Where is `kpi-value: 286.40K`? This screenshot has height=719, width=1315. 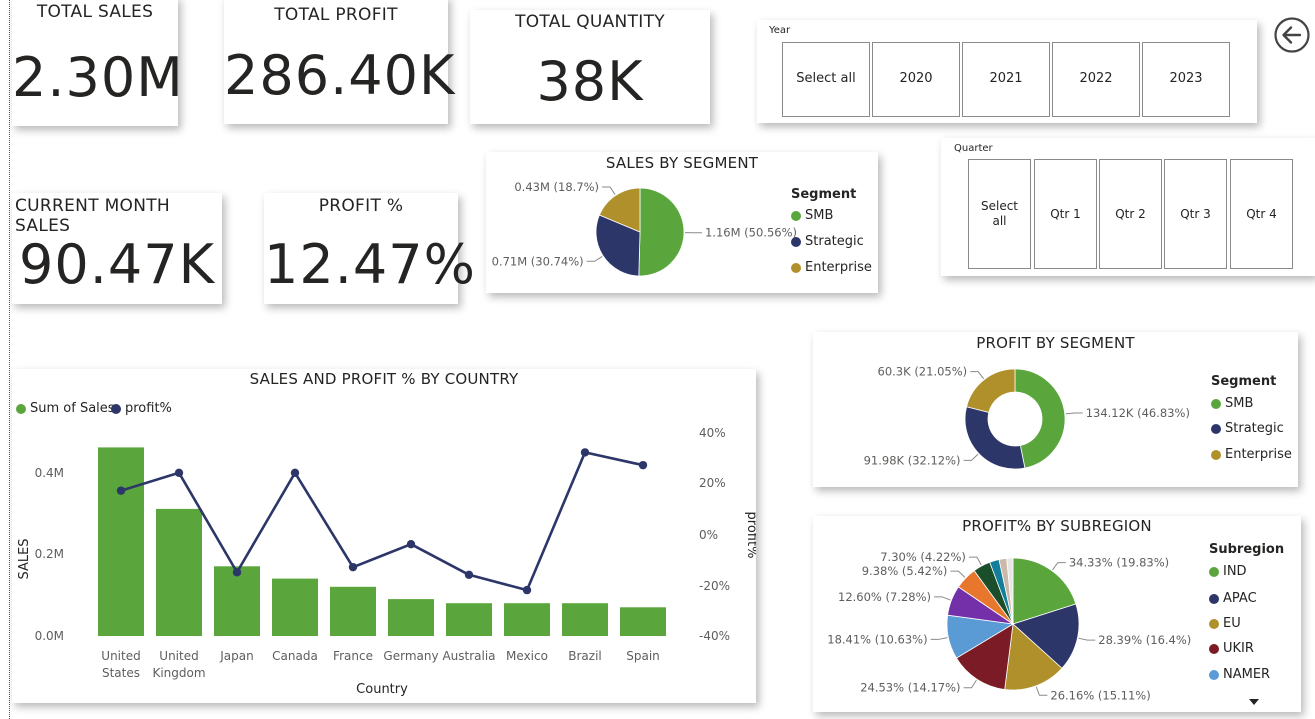 kpi-value: 286.40K is located at coordinates (340, 75).